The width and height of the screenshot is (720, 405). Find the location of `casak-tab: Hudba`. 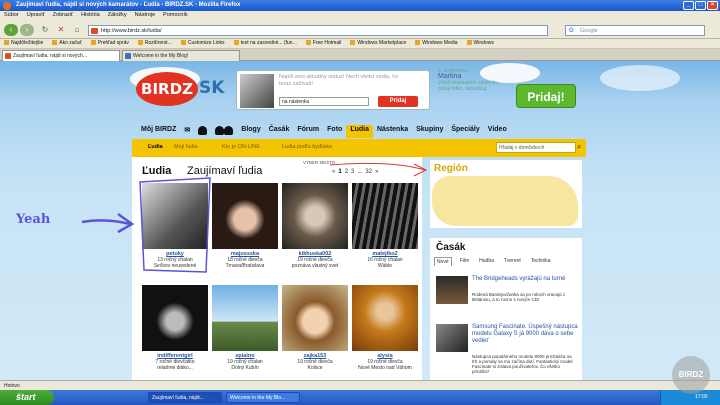

casak-tab: Hudba is located at coordinates (486, 261).